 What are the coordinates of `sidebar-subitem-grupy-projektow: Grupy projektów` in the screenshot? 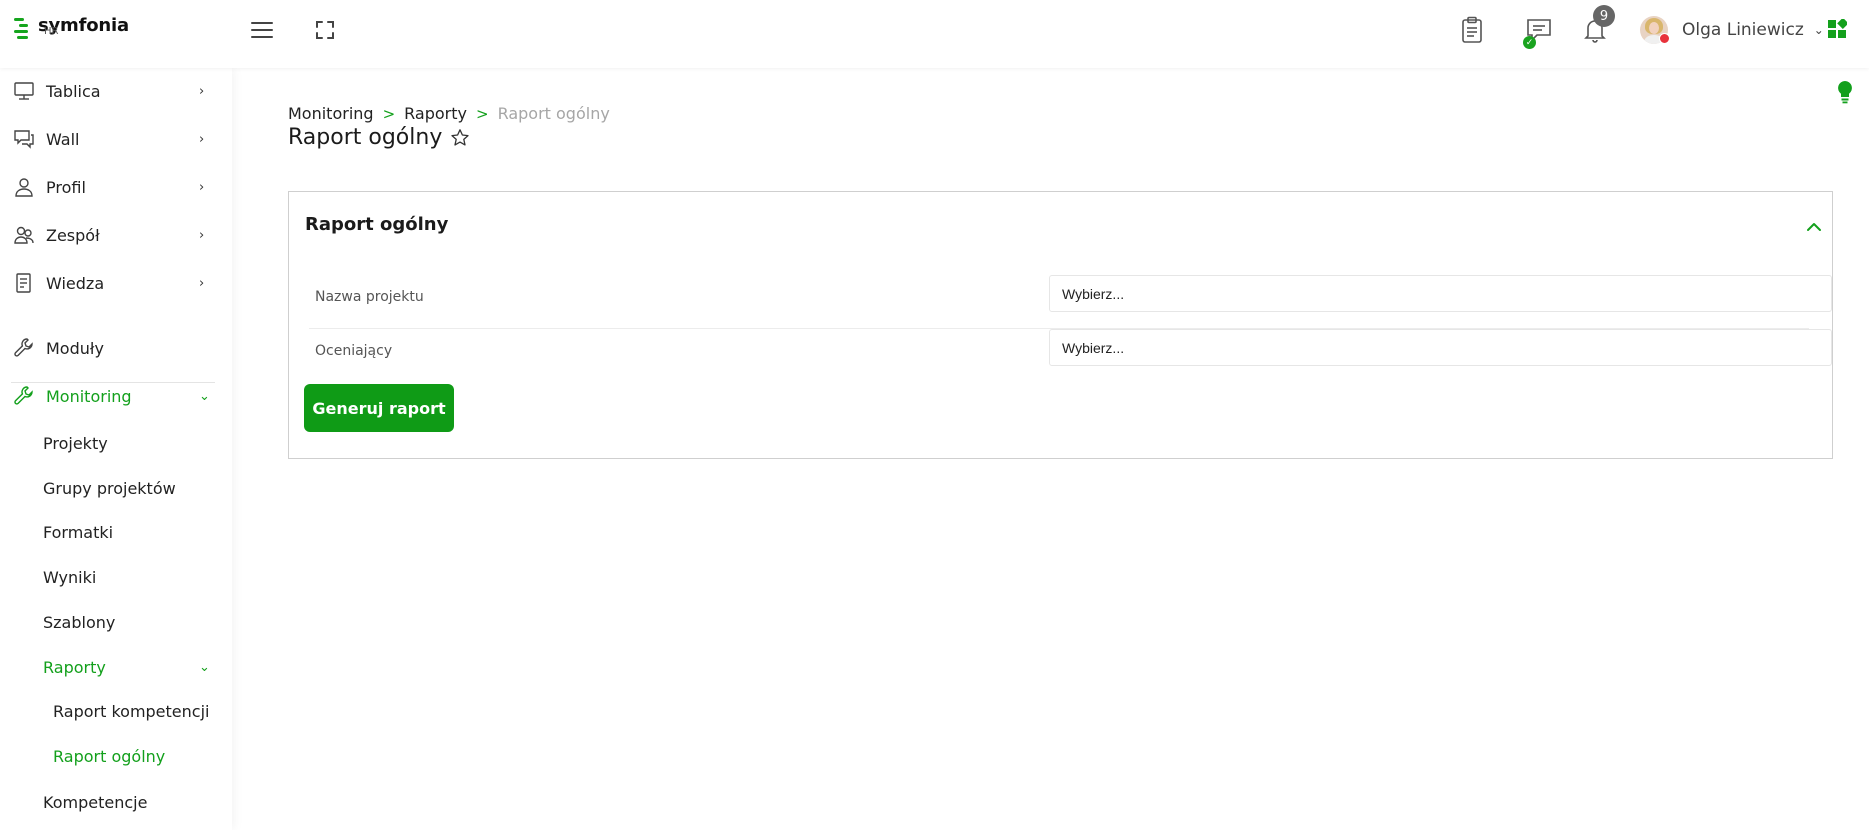 It's located at (116, 488).